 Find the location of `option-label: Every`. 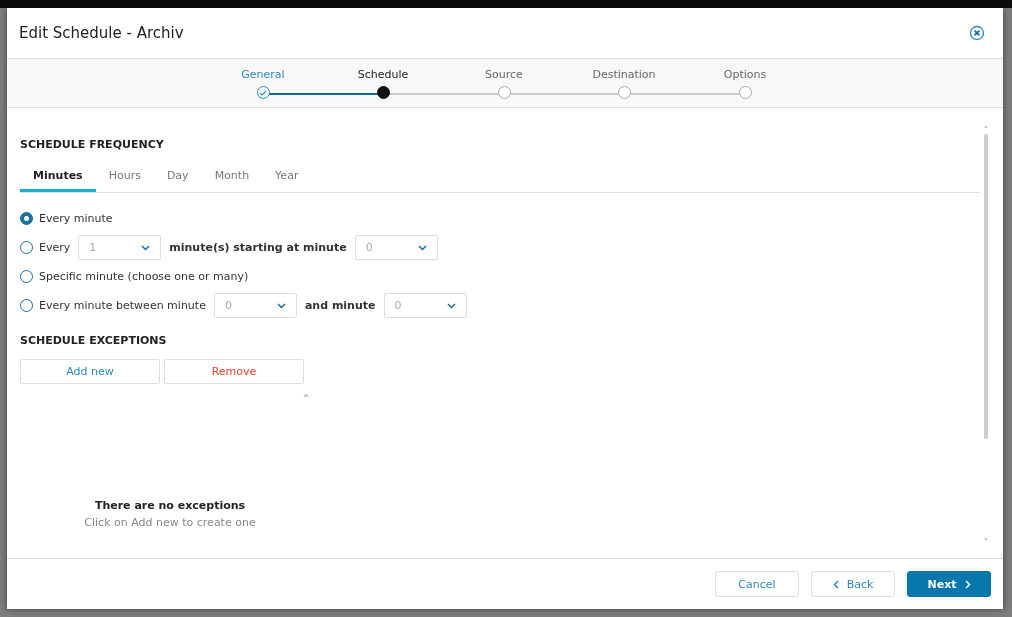

option-label: Every is located at coordinates (55, 247).